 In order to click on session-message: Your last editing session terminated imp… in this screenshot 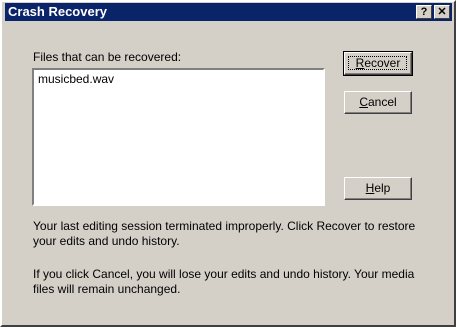, I will do `click(224, 233)`.